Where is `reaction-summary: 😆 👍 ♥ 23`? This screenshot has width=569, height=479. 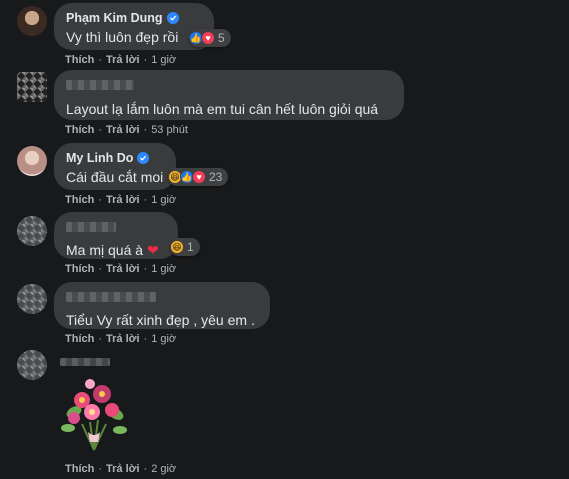
reaction-summary: 😆 👍 ♥ 23 is located at coordinates (198, 177).